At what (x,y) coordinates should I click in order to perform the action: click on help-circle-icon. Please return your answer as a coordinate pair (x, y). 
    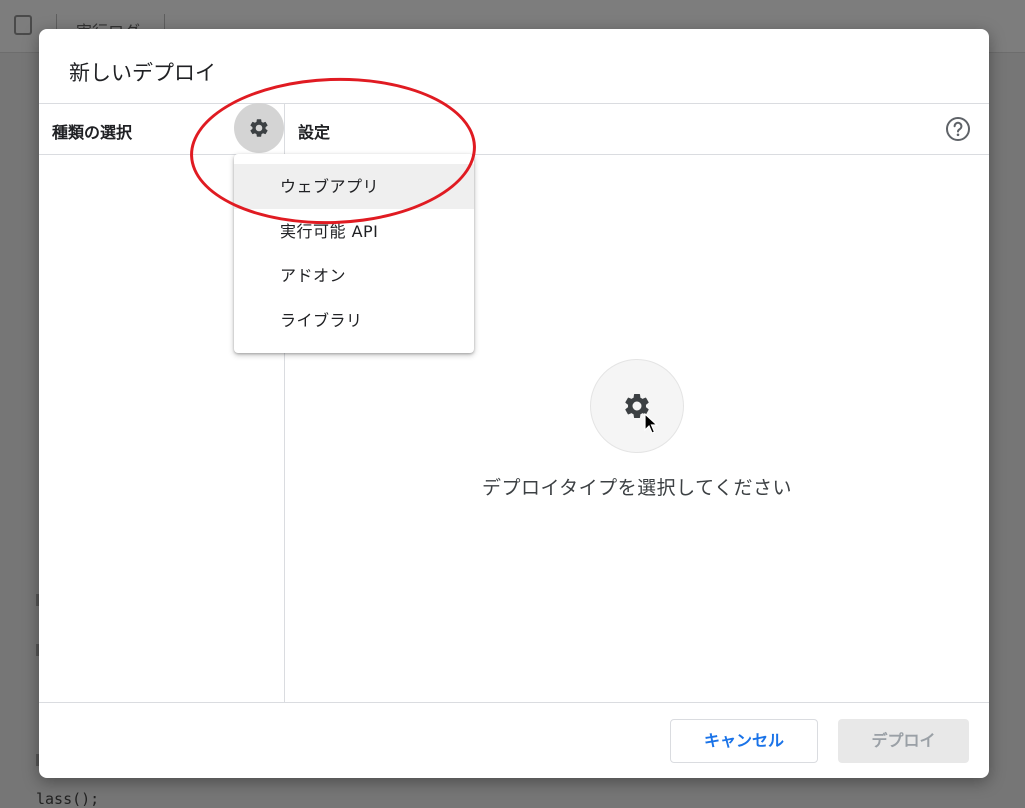
    Looking at the image, I should click on (958, 129).